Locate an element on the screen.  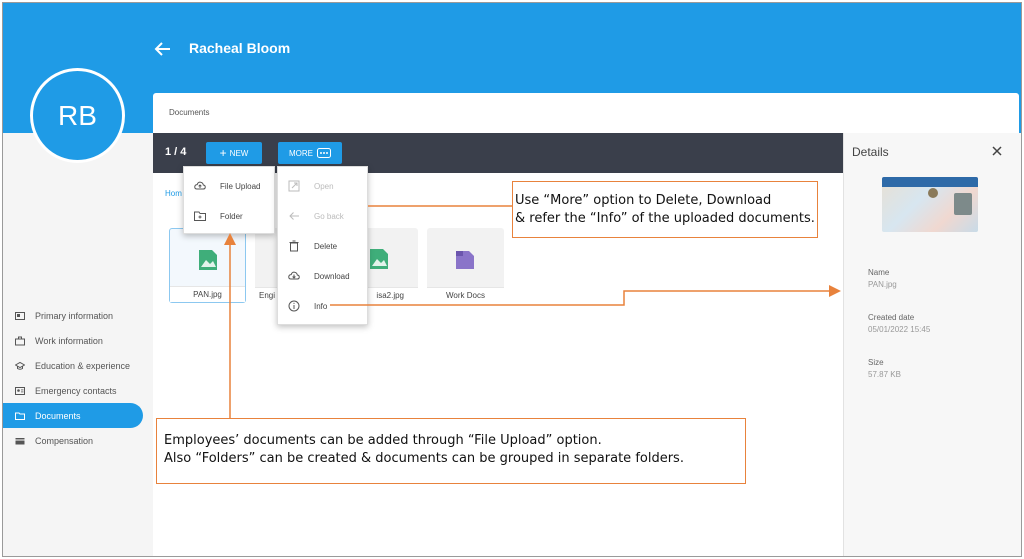
graduation-cap-icon is located at coordinates (20, 365).